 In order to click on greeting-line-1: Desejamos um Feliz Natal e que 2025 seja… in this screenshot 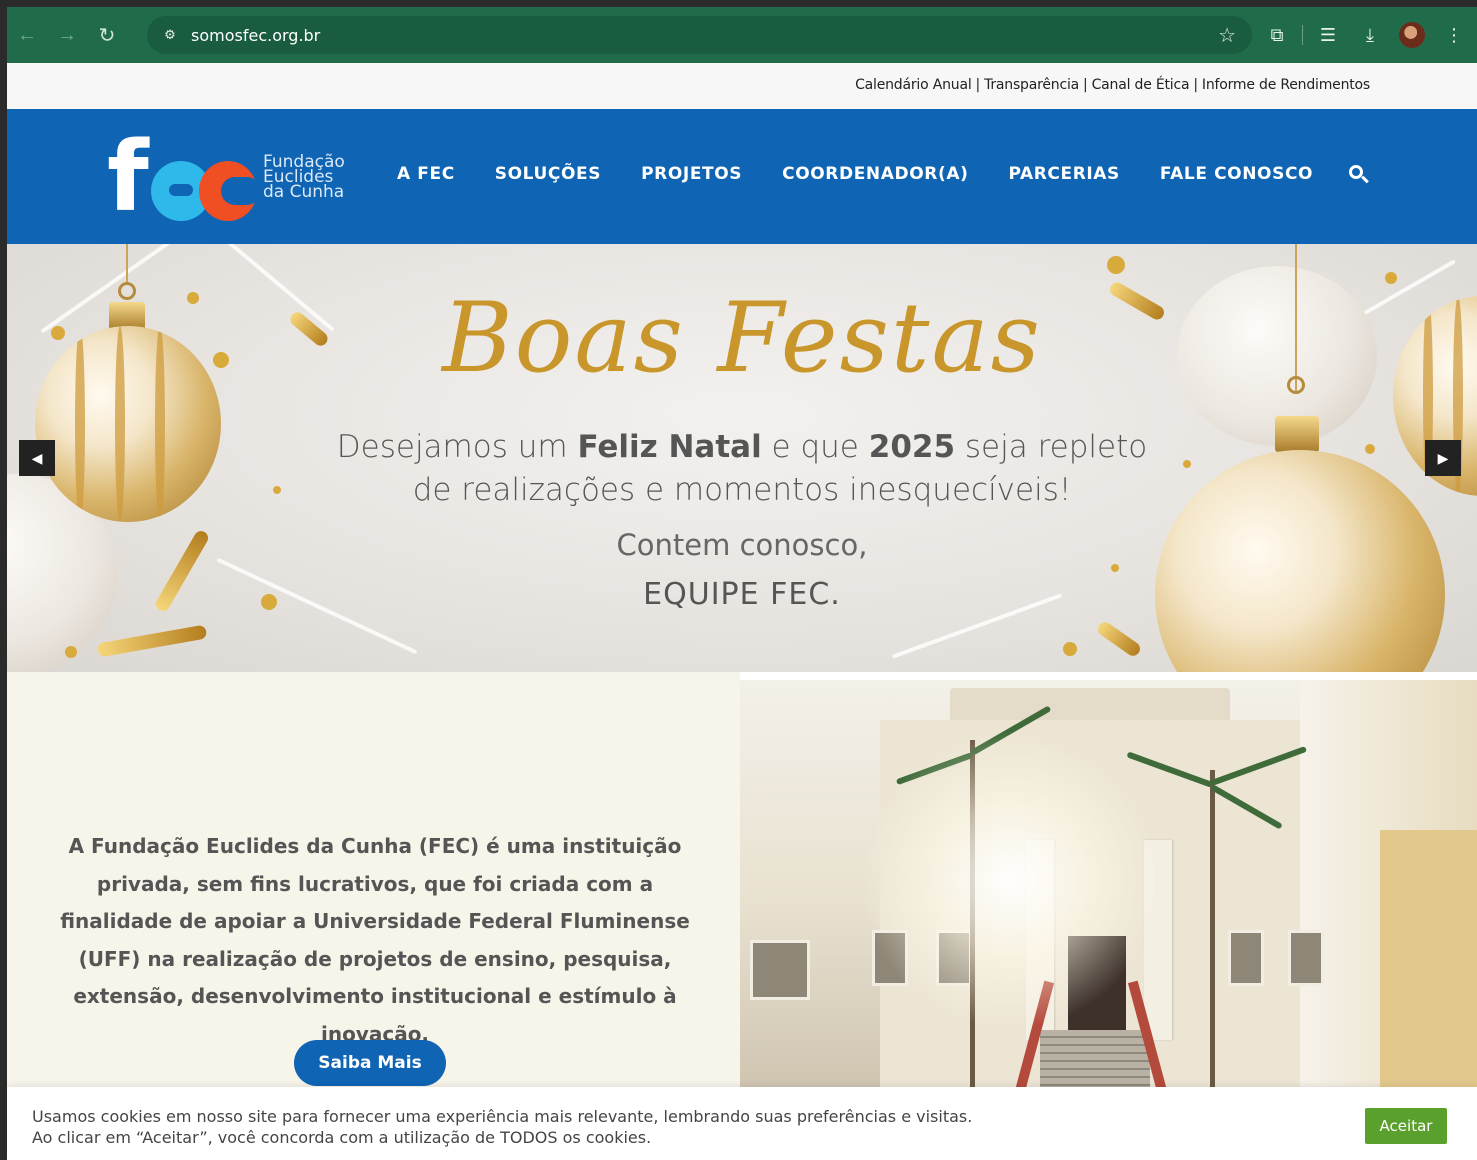, I will do `click(742, 447)`.